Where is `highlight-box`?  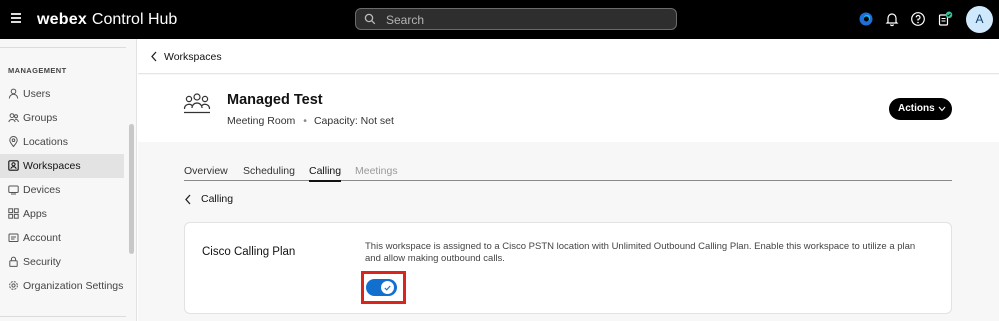 highlight-box is located at coordinates (383, 287).